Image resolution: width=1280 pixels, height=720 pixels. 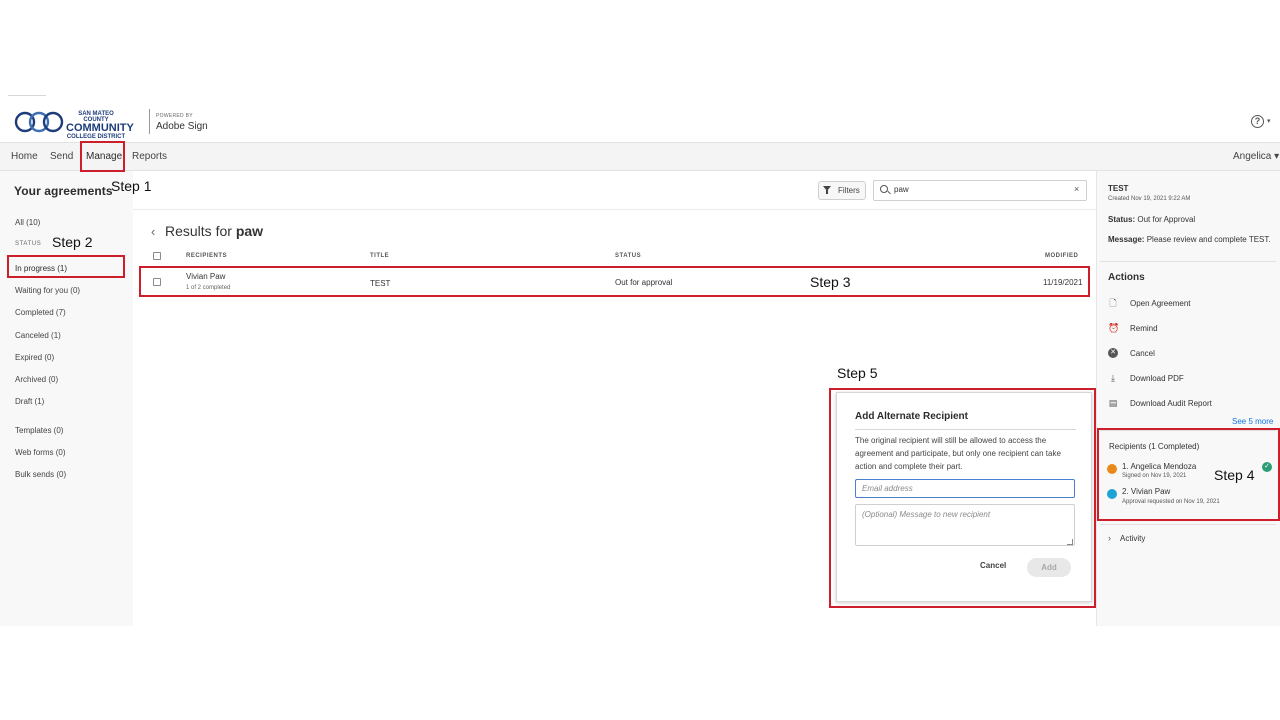 What do you see at coordinates (962, 498) in the screenshot?
I see `step5-highlight` at bounding box center [962, 498].